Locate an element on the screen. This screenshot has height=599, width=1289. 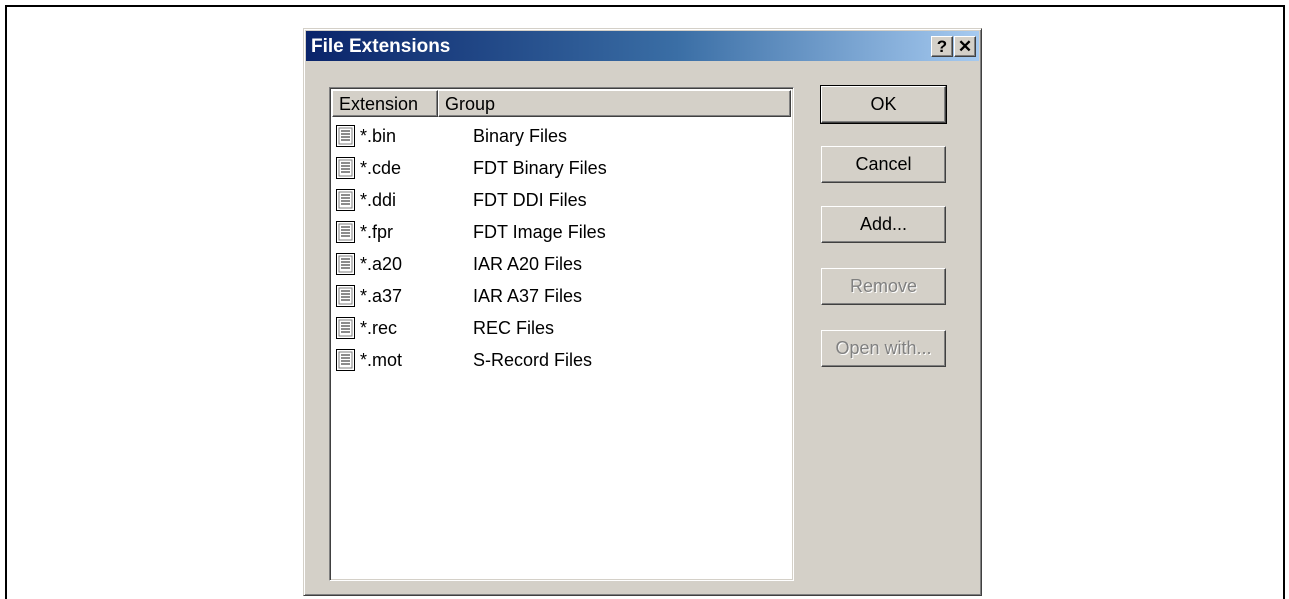
group-cell: REC Files is located at coordinates (514, 327).